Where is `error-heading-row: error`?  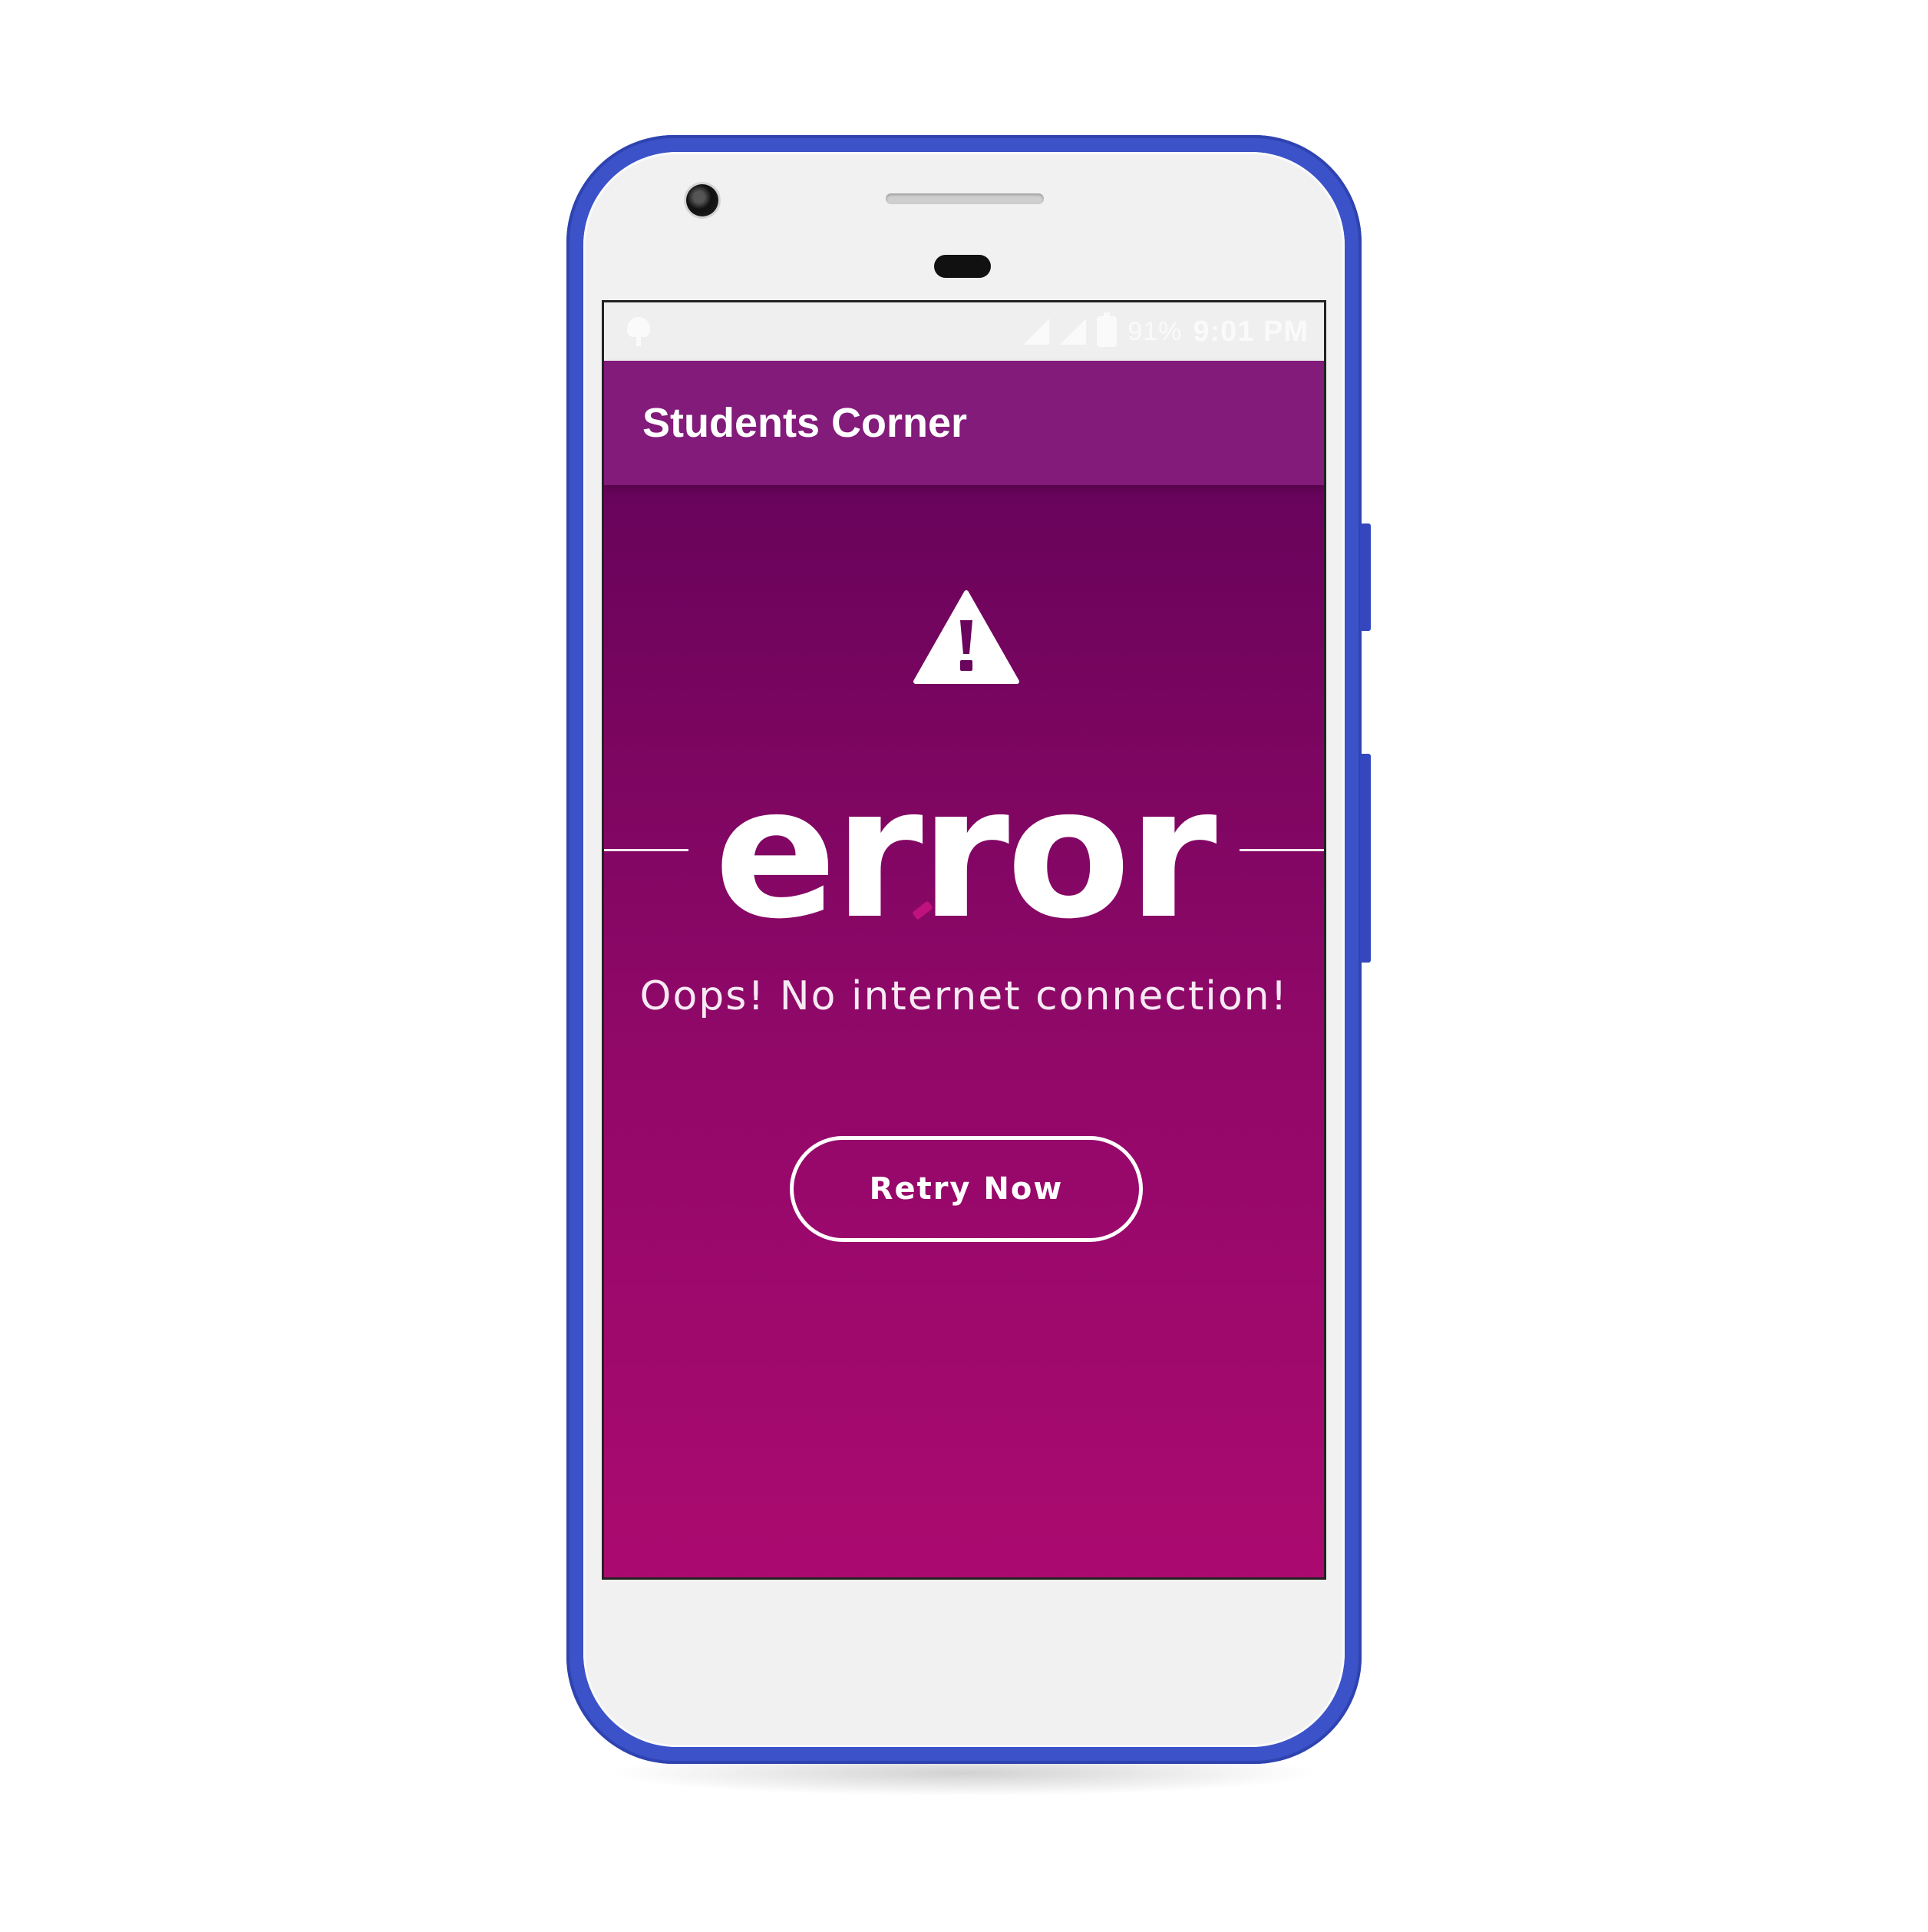
error-heading-row: error is located at coordinates (964, 857).